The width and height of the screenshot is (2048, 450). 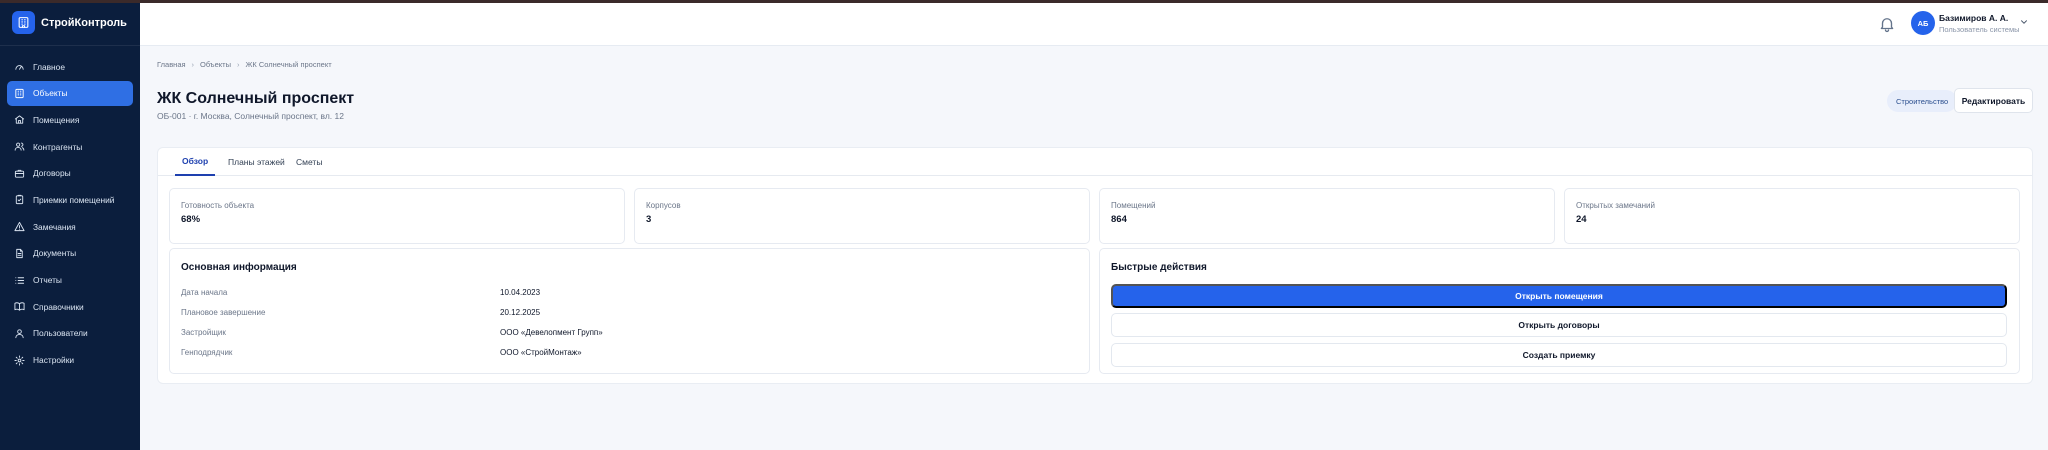 What do you see at coordinates (19, 306) in the screenshot?
I see `book-icon` at bounding box center [19, 306].